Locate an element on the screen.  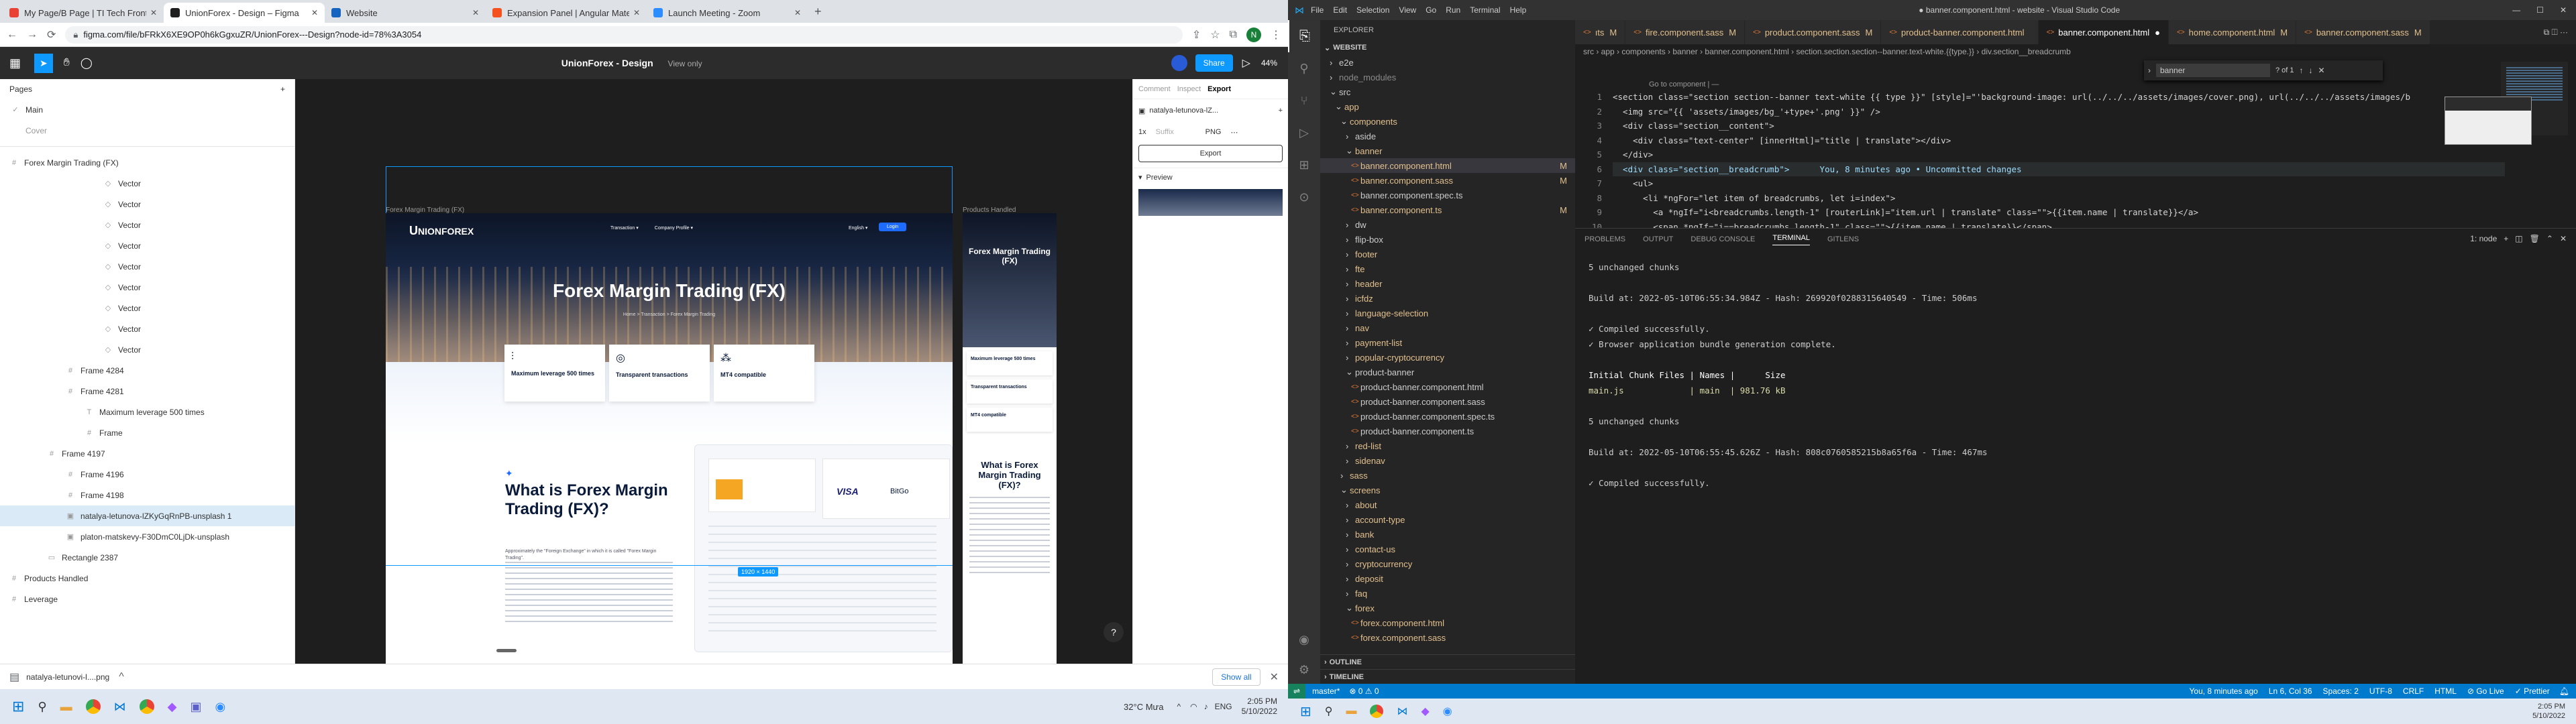
browser-tab: My Page/B Page | TI Tech Front-... ✕ is located at coordinates (83, 13).